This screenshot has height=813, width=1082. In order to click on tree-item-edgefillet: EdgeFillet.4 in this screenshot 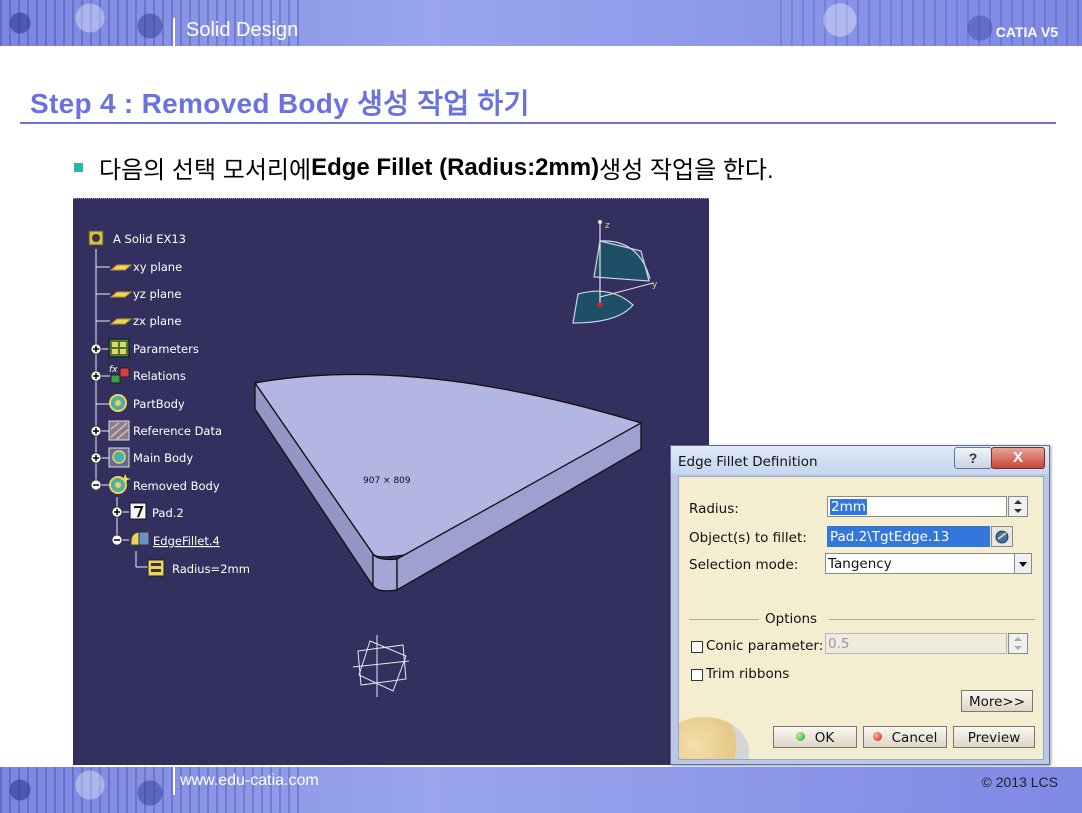, I will do `click(186, 541)`.